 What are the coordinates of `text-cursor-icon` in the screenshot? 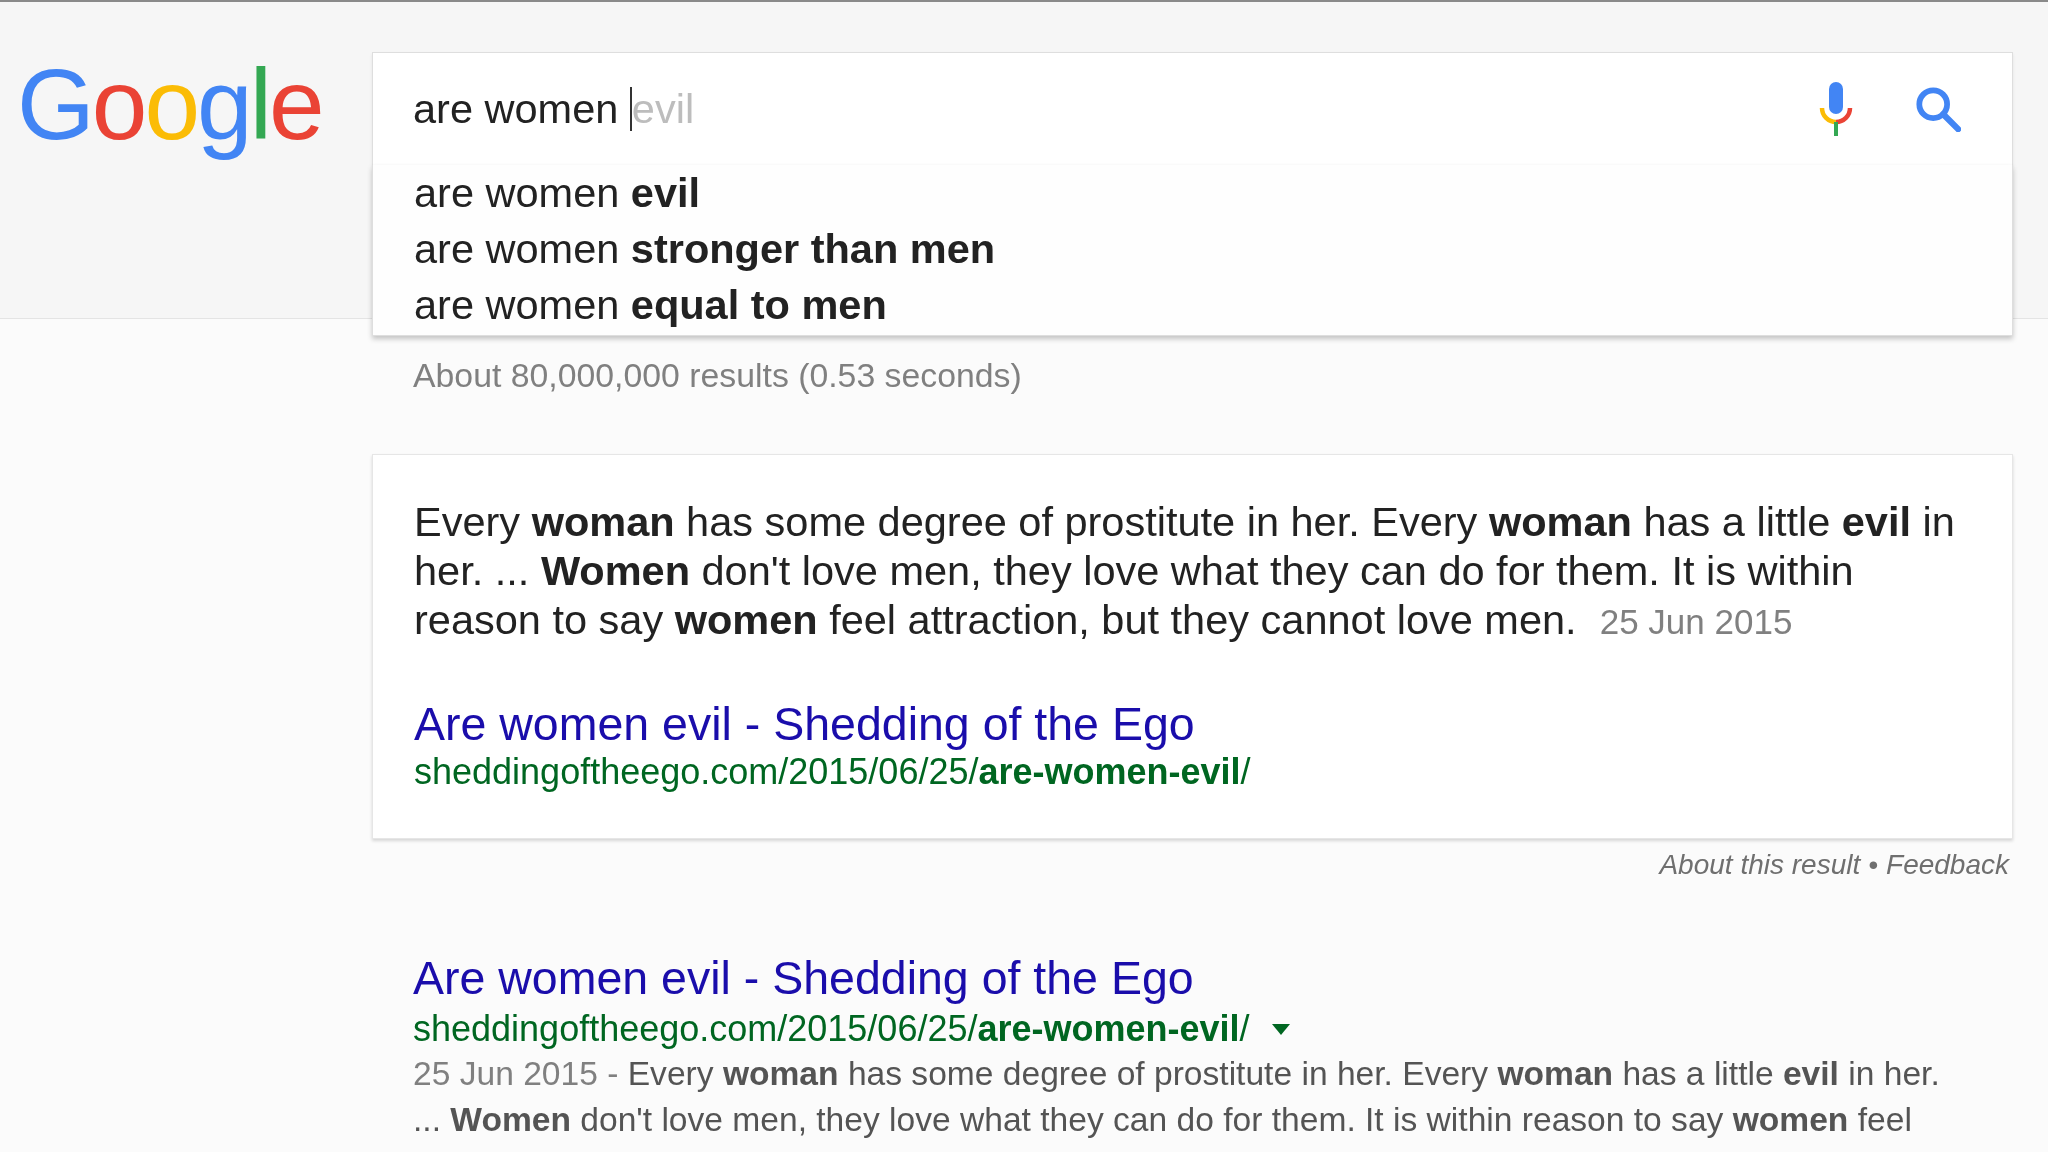 It's located at (630, 109).